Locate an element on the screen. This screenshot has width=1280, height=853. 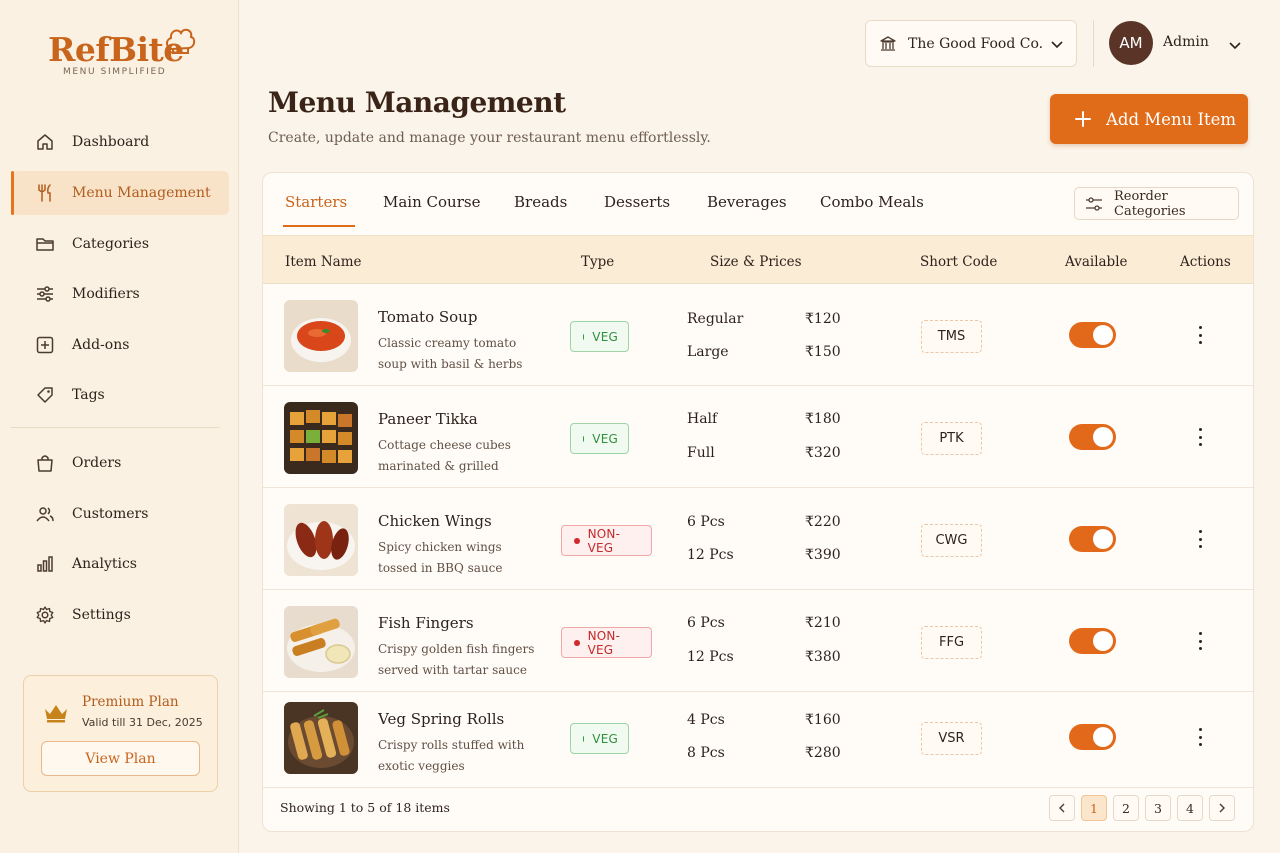
tab-breads: Breads is located at coordinates (540, 210).